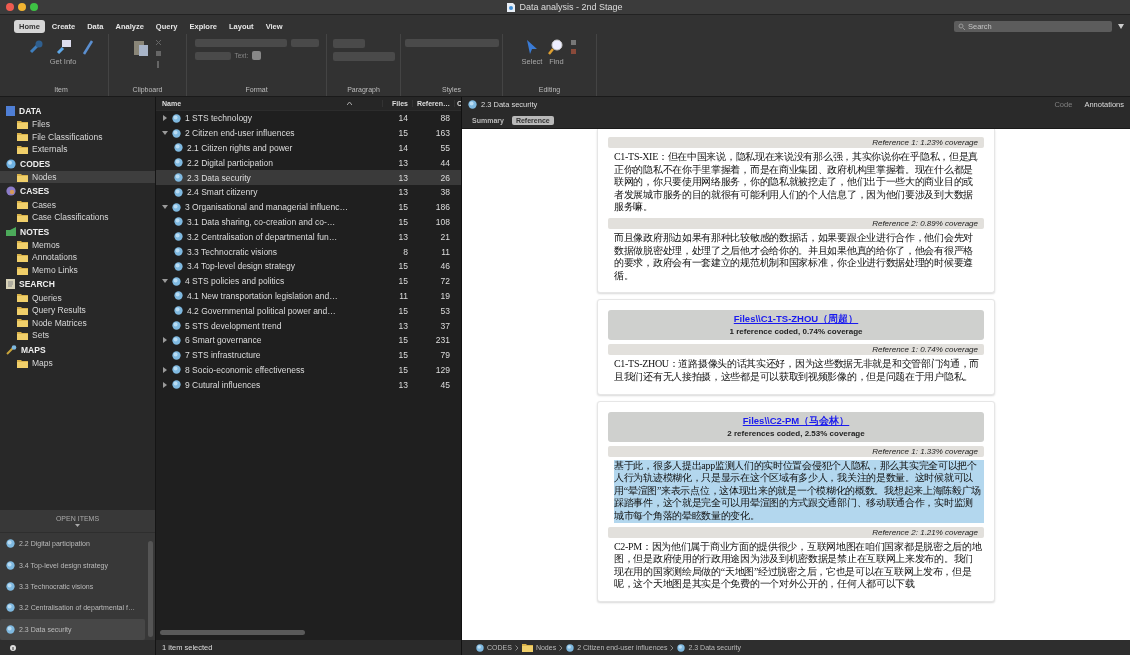 The height and width of the screenshot is (655, 1130). What do you see at coordinates (13, 647) in the screenshot?
I see `info-icon` at bounding box center [13, 647].